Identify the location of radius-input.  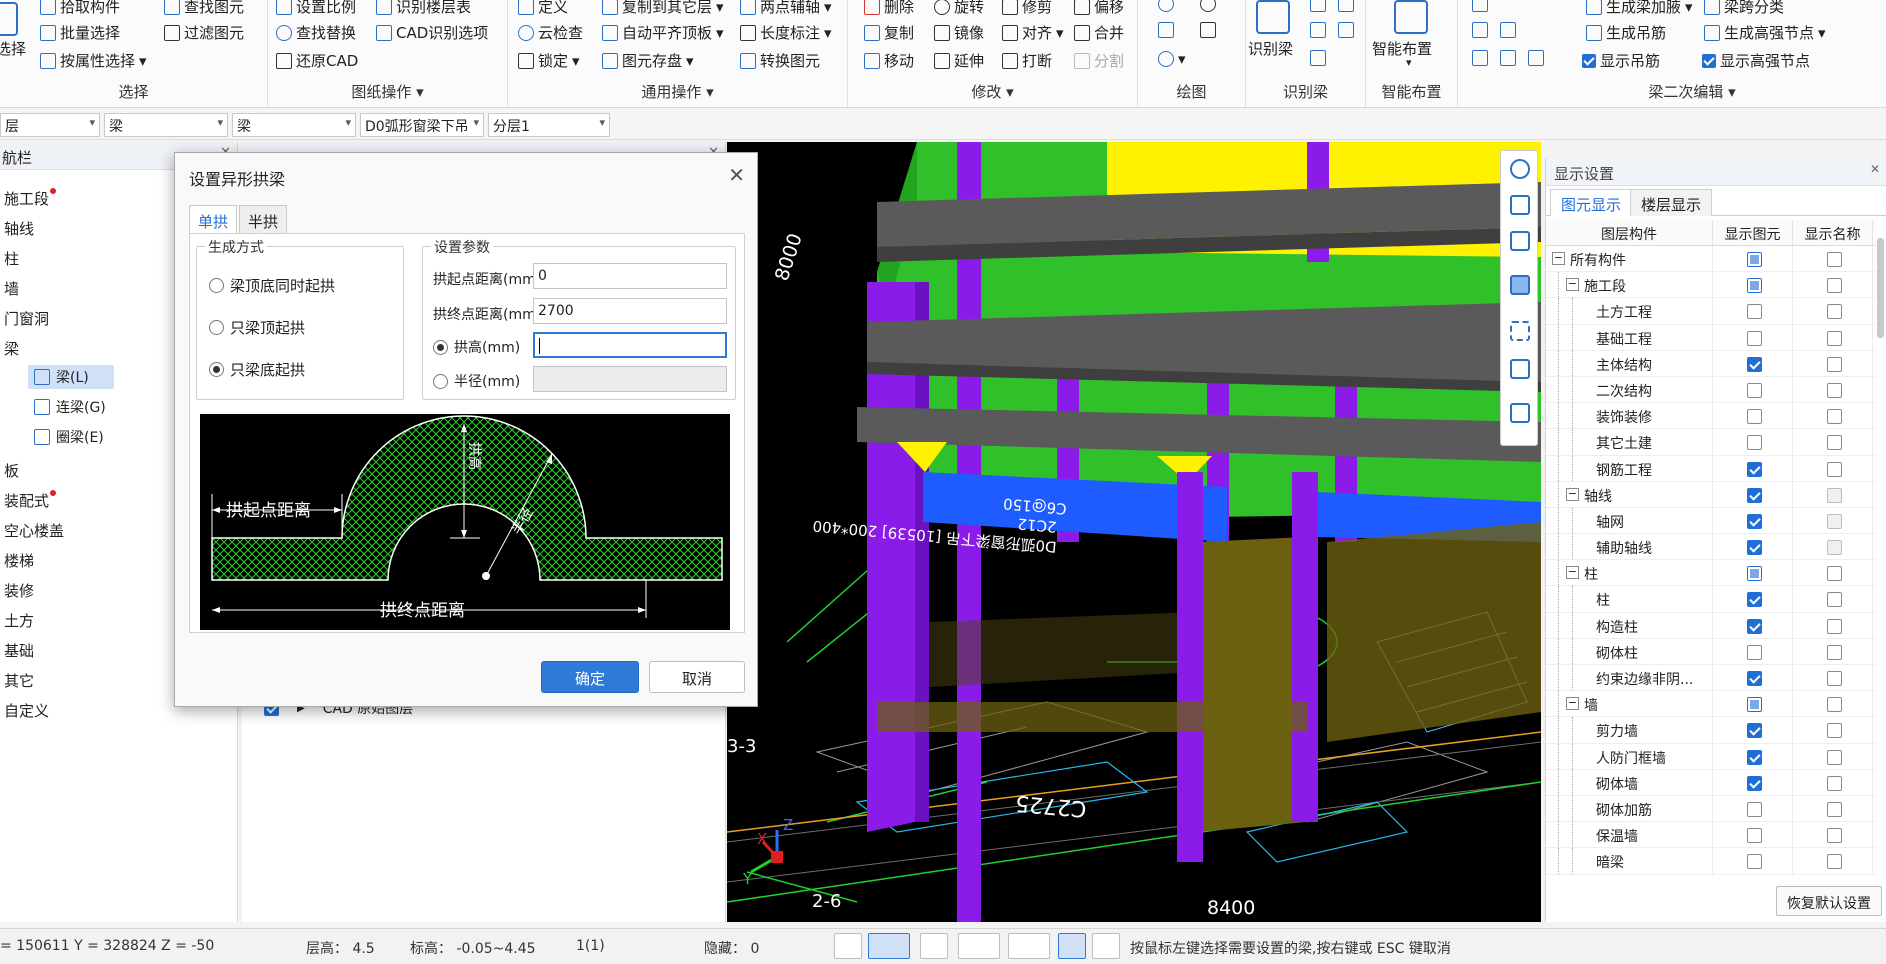
(630, 379).